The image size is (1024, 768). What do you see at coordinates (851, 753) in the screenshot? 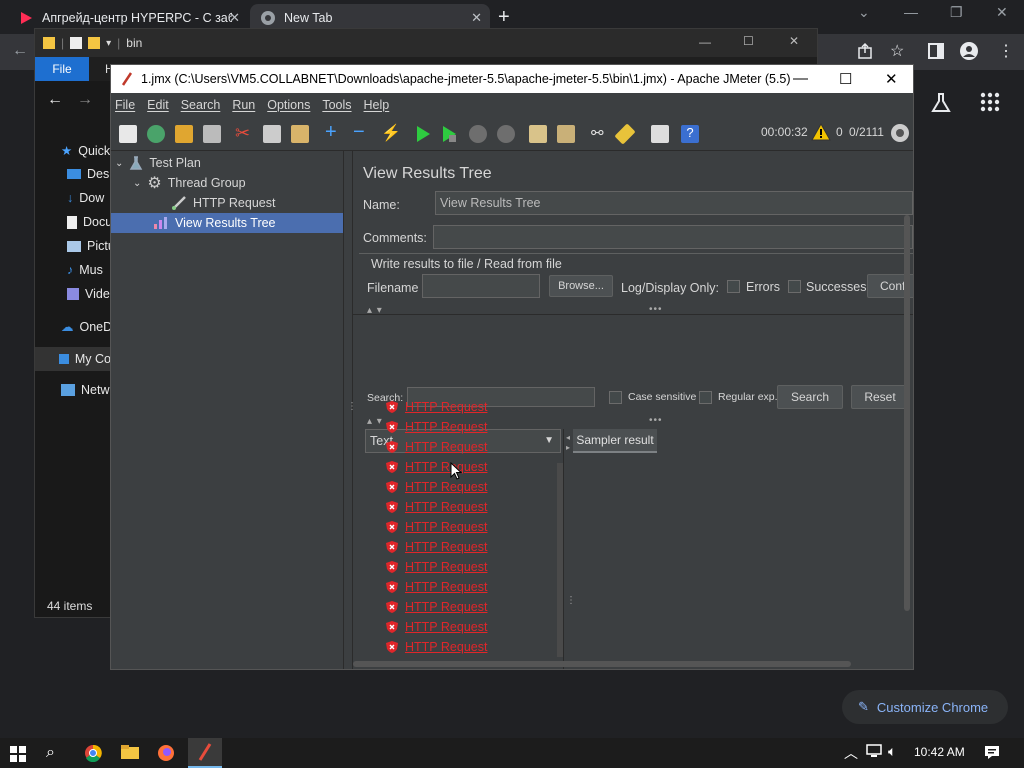
I see `chevron-up-icon: ︿` at bounding box center [851, 753].